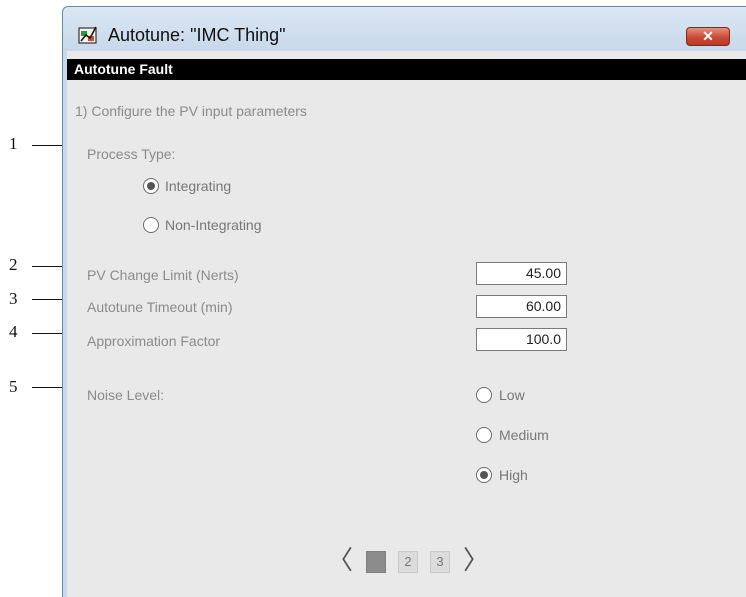 This screenshot has height=597, width=746. I want to click on header-bar: Autotune Fault, so click(406, 69).